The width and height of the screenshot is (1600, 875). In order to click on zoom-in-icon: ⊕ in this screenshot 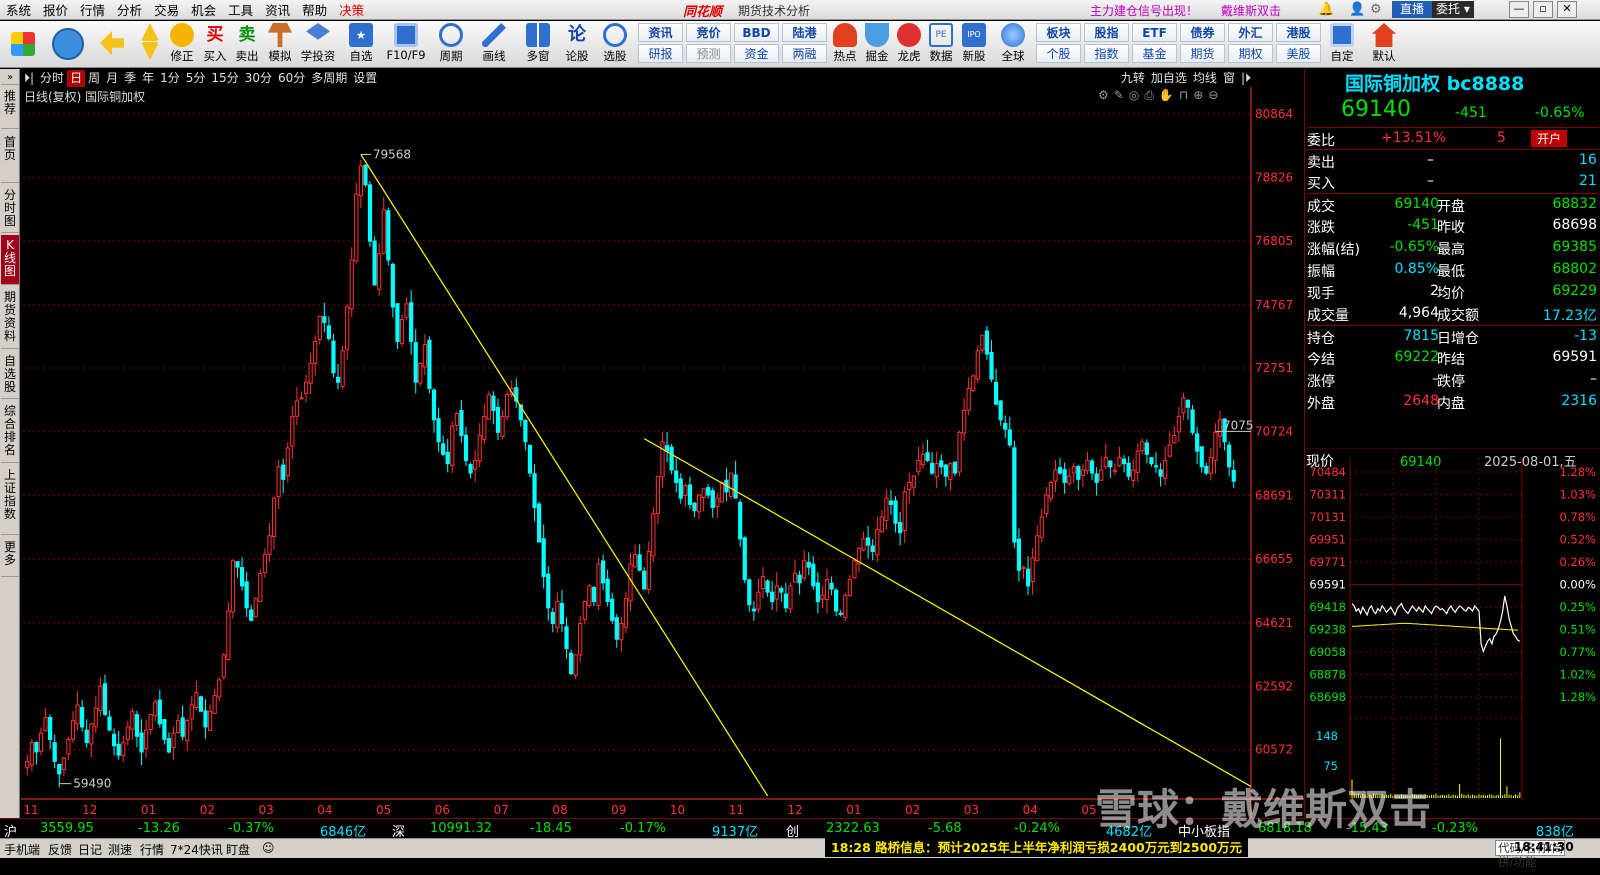, I will do `click(1200, 95)`.